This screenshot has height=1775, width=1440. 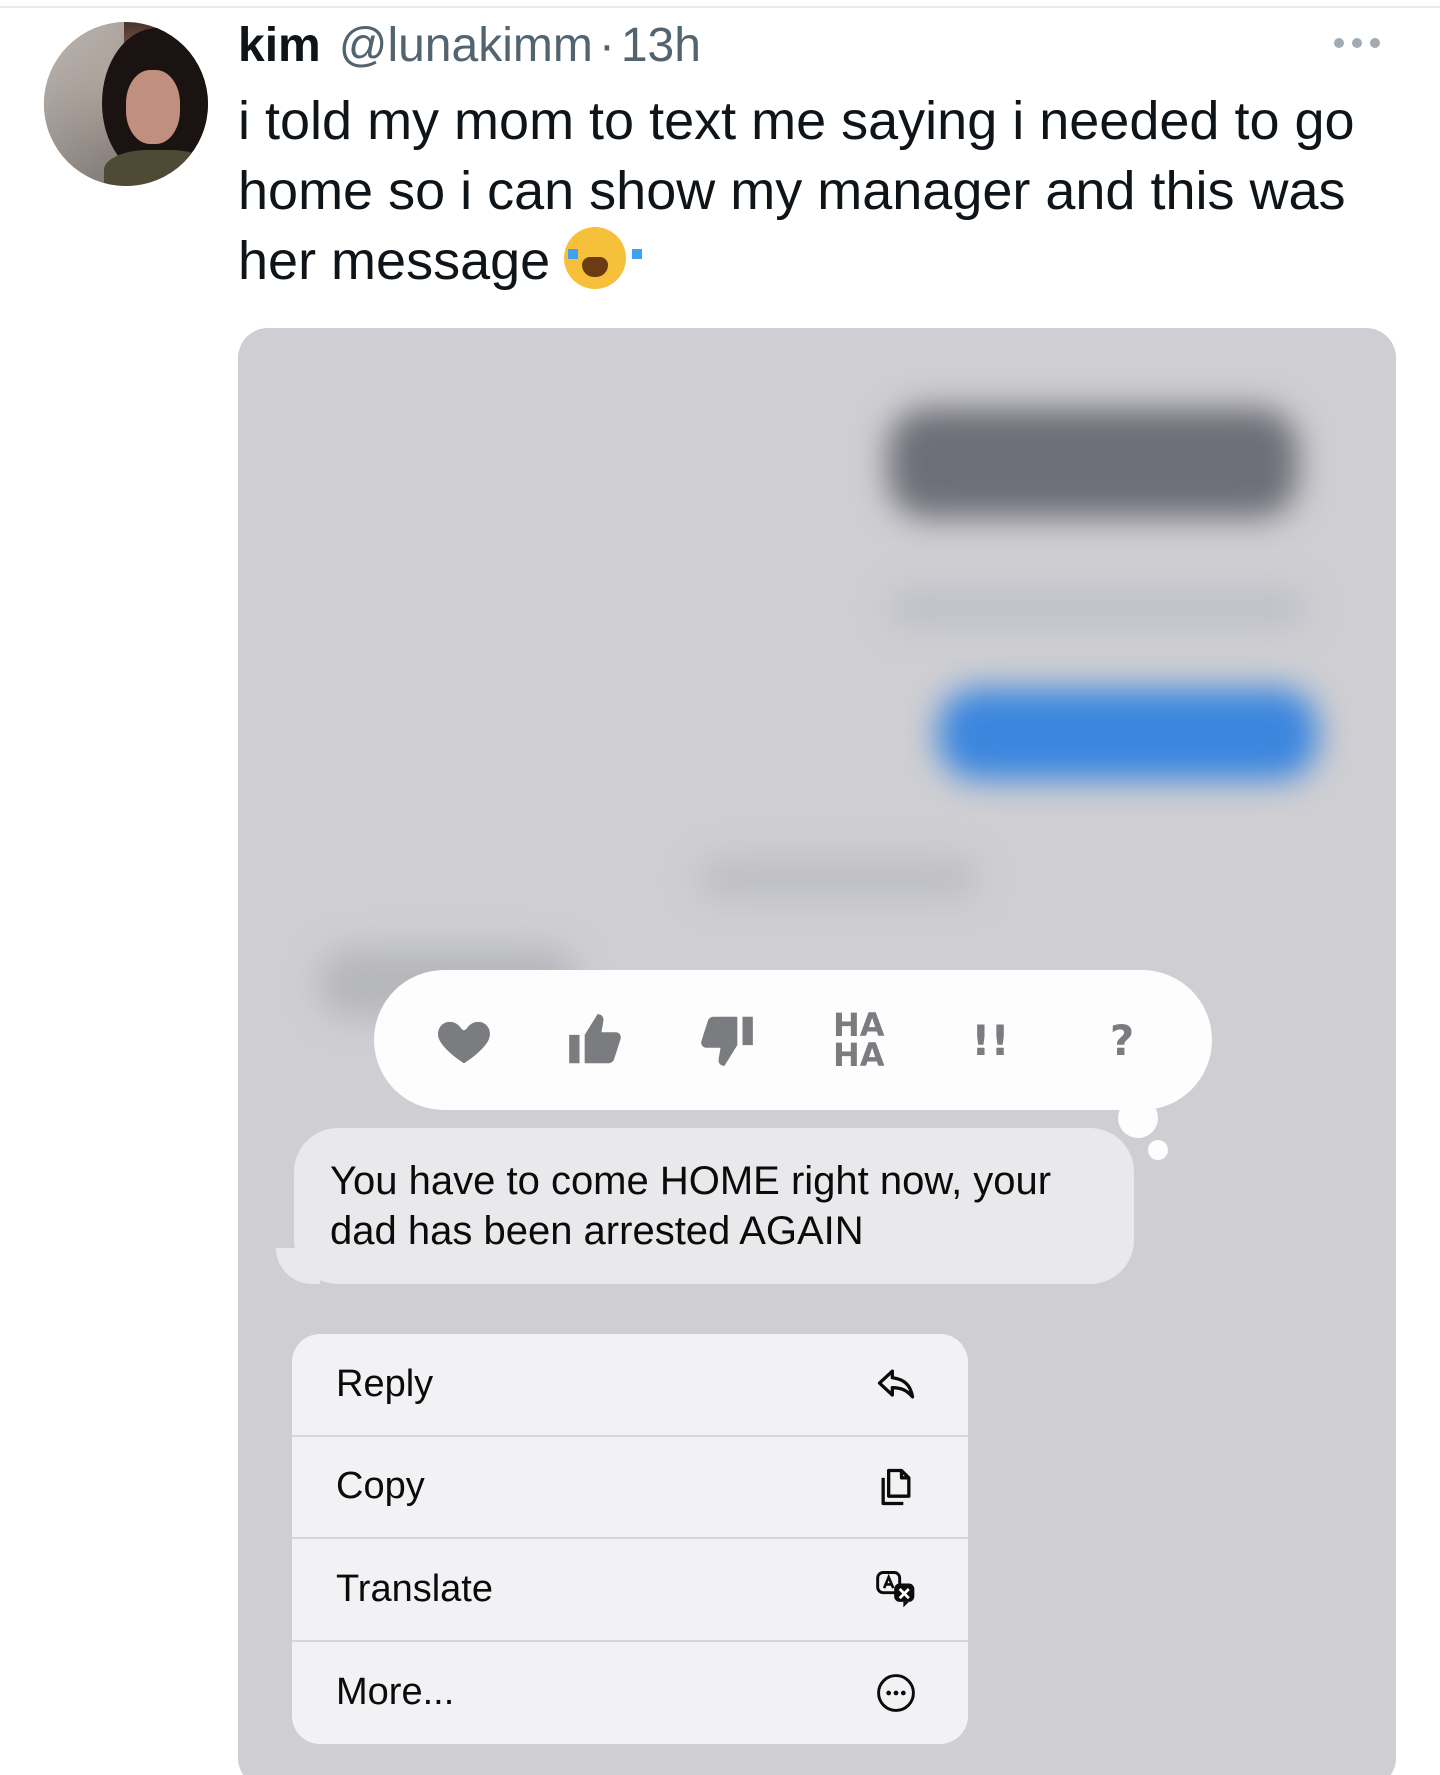 I want to click on menu-item-translate: Translate, so click(x=630, y=1590).